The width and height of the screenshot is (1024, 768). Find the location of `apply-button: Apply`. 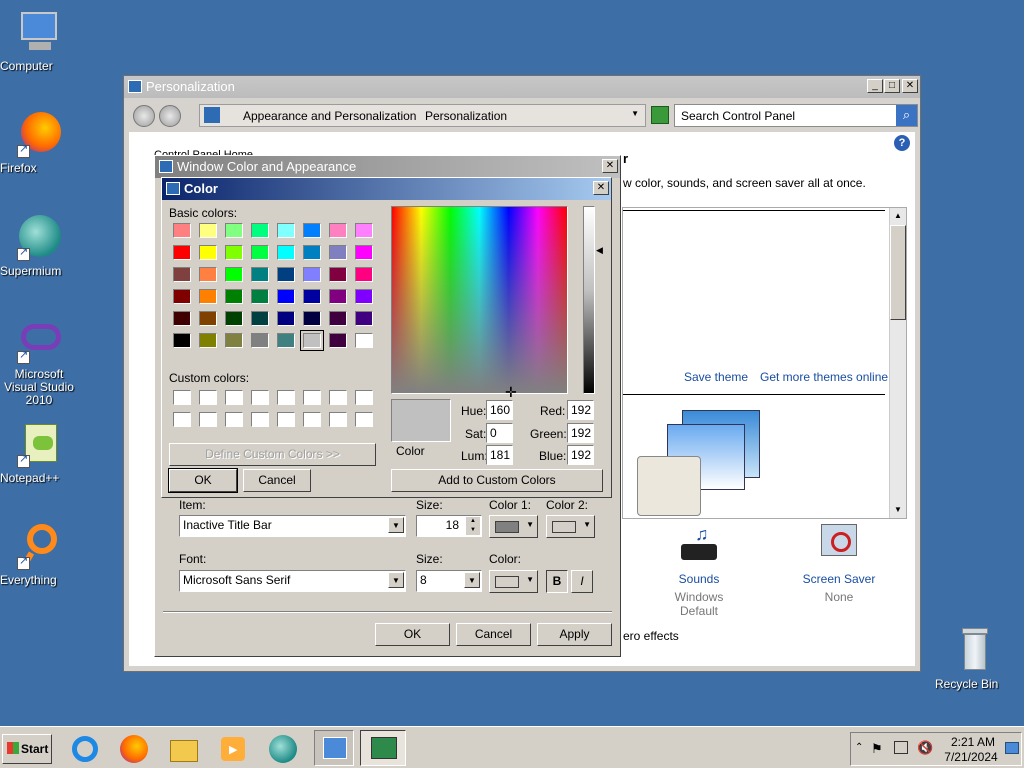

apply-button: Apply is located at coordinates (574, 634).